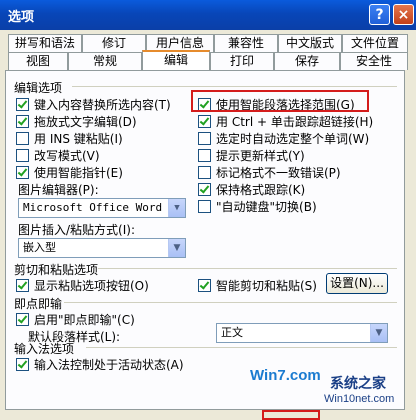 This screenshot has height=420, width=416. Describe the element at coordinates (403, 14) in the screenshot. I see `close-button: ×` at that location.